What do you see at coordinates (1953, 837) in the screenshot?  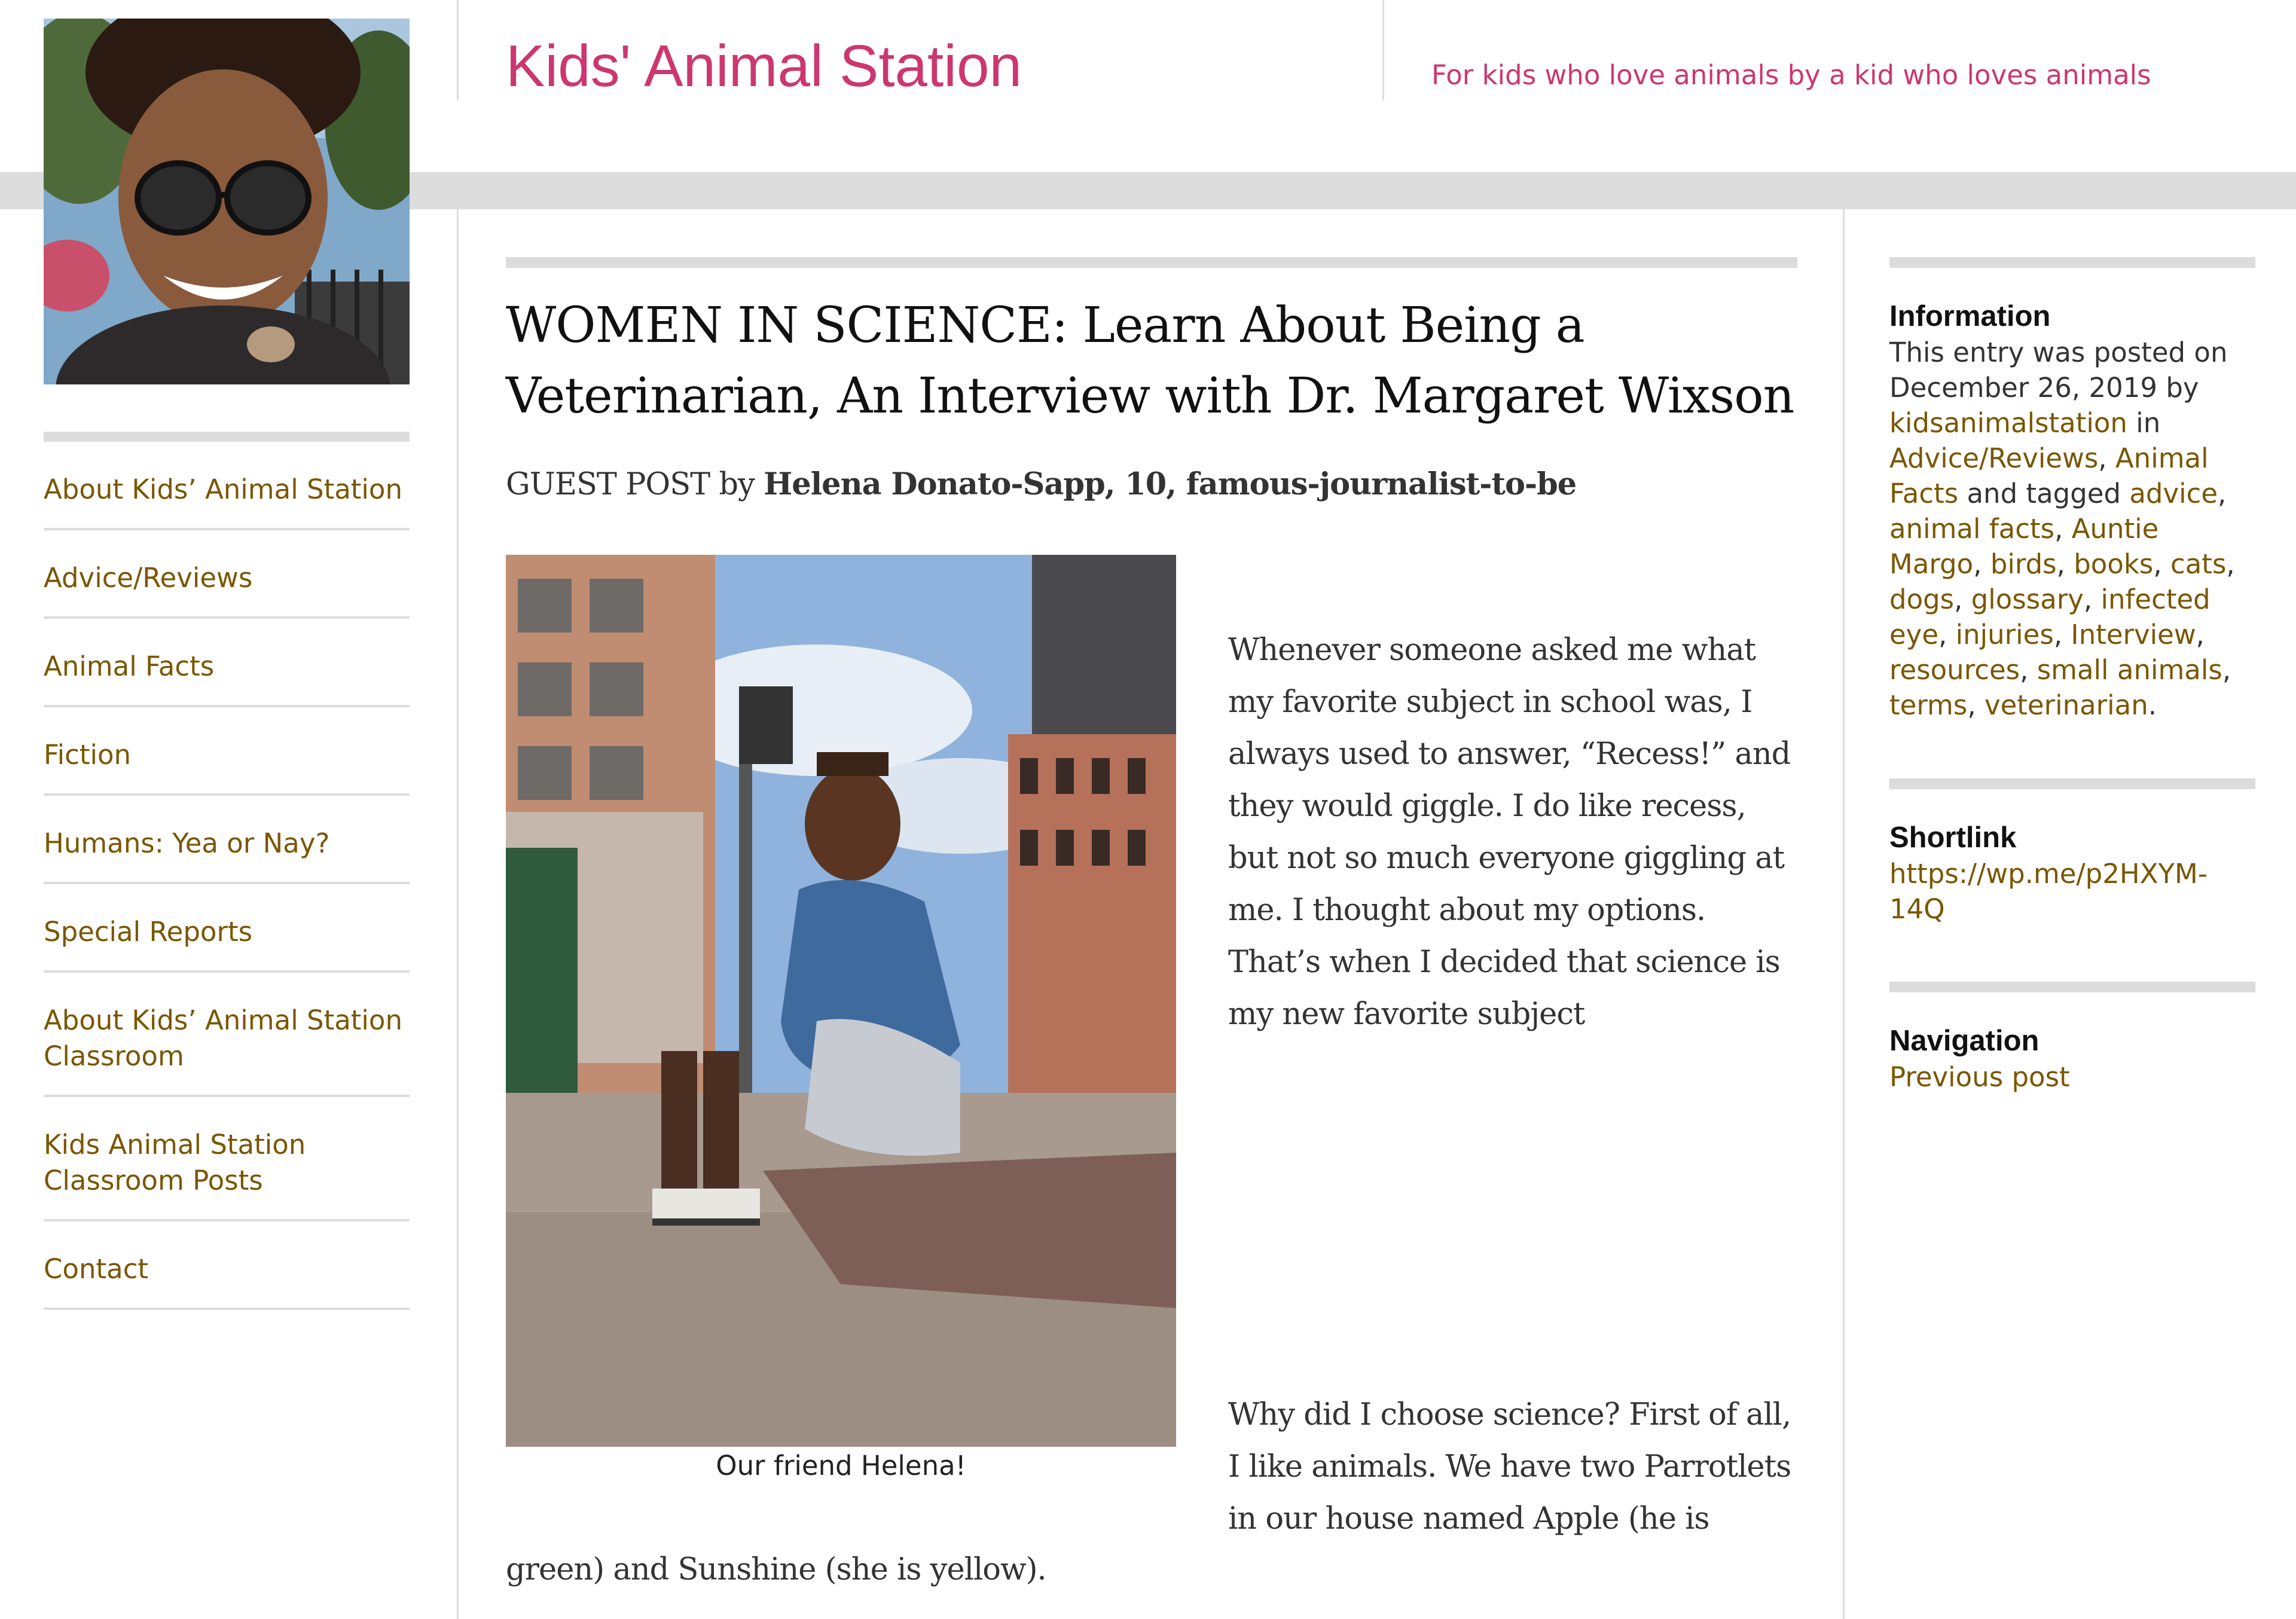 I see `widget-title-shortlink: Shortlink` at bounding box center [1953, 837].